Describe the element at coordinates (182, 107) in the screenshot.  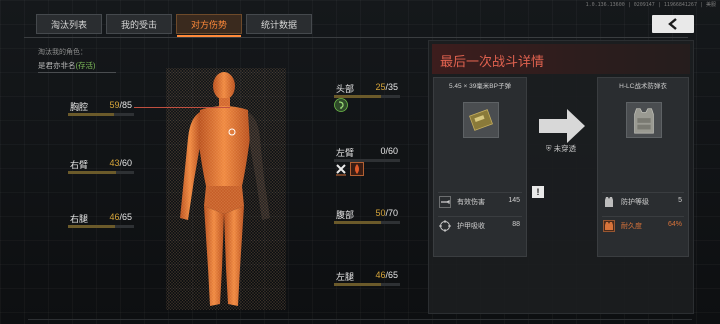
I see `chest-connector` at that location.